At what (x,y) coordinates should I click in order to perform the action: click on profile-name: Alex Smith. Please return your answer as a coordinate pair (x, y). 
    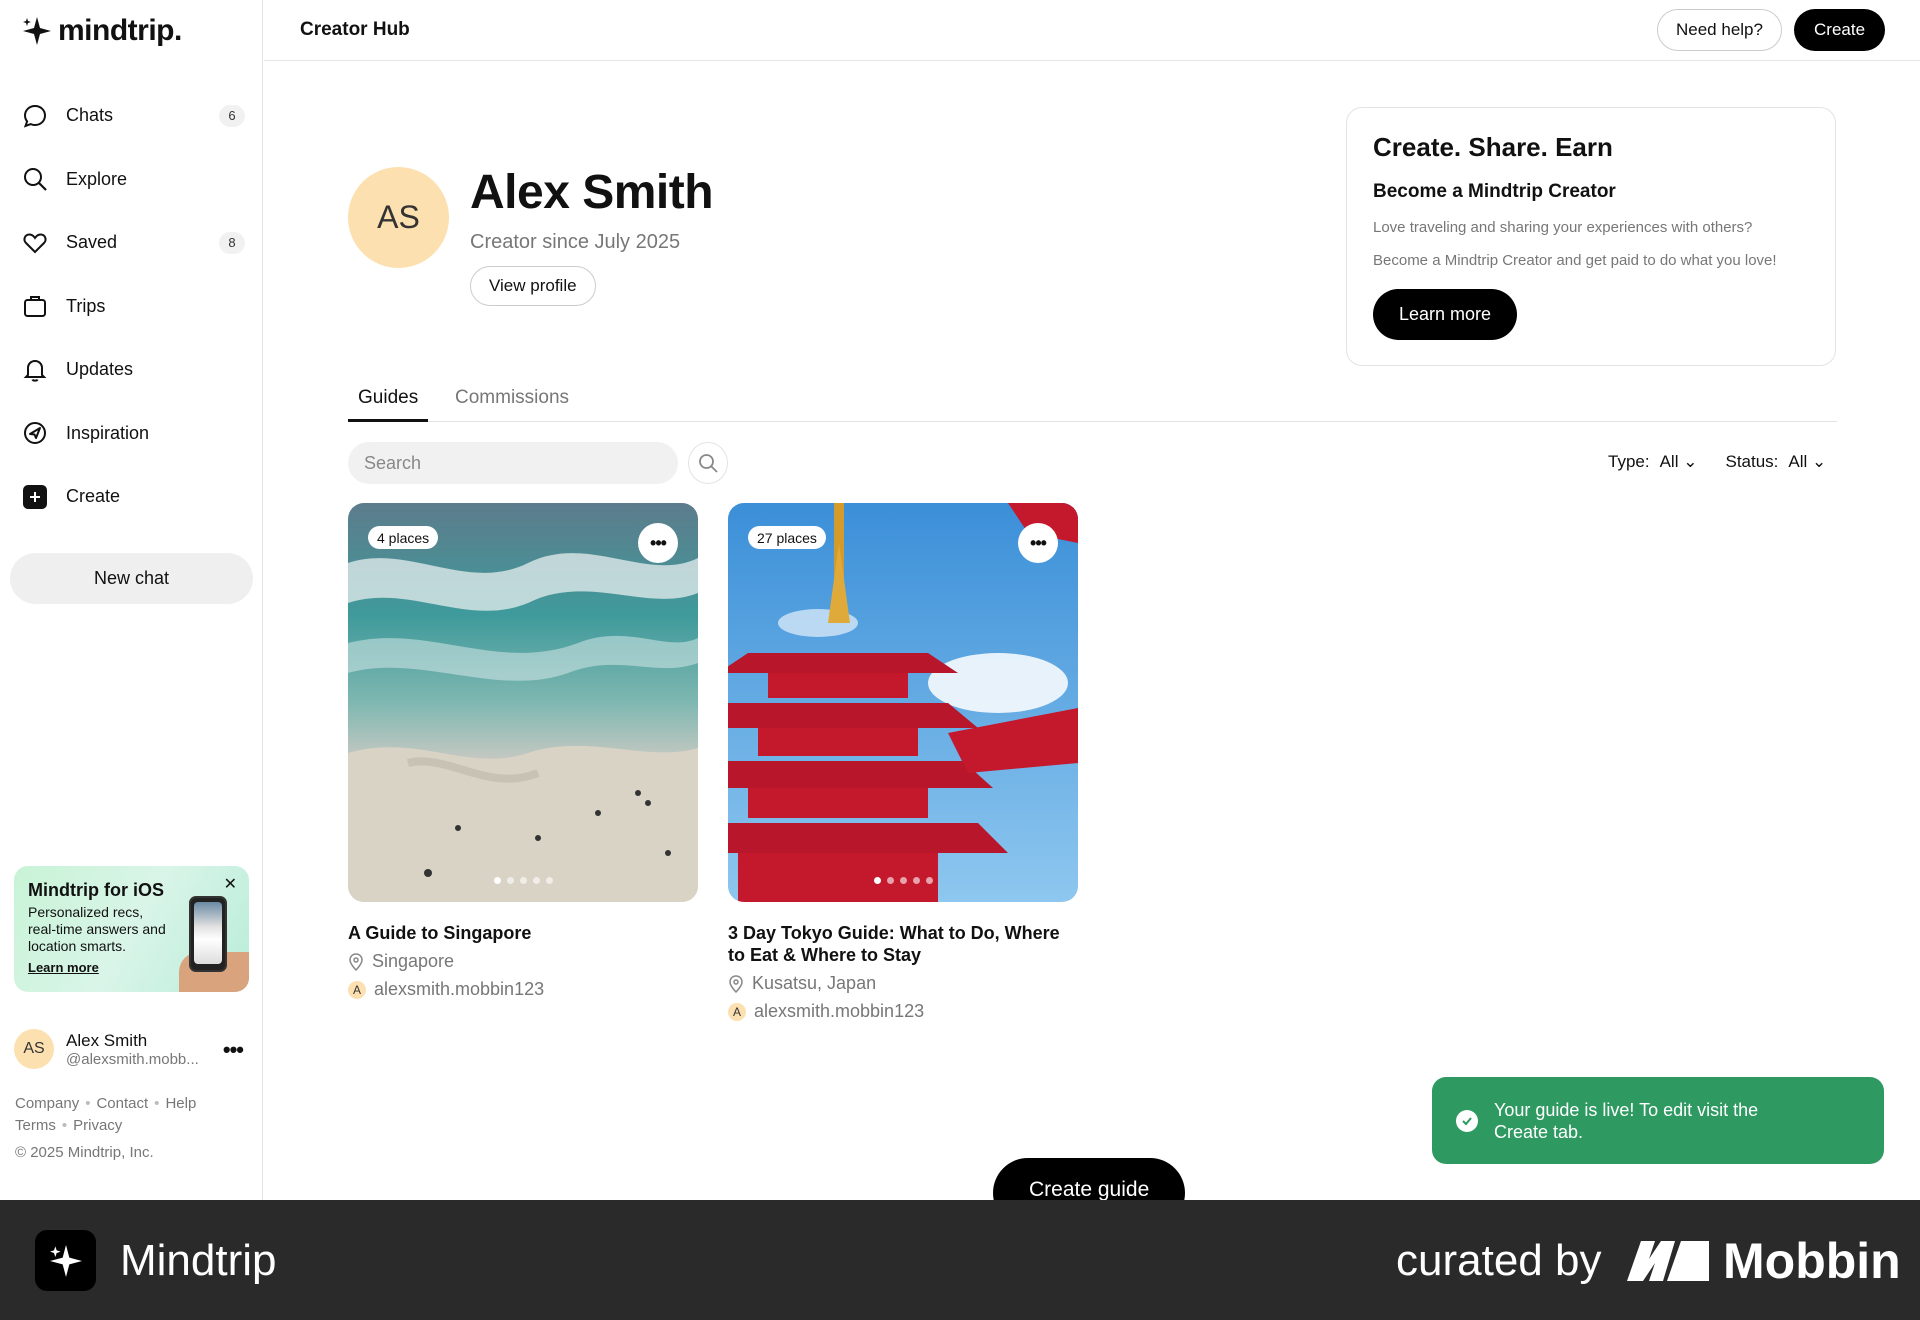
    Looking at the image, I should click on (592, 192).